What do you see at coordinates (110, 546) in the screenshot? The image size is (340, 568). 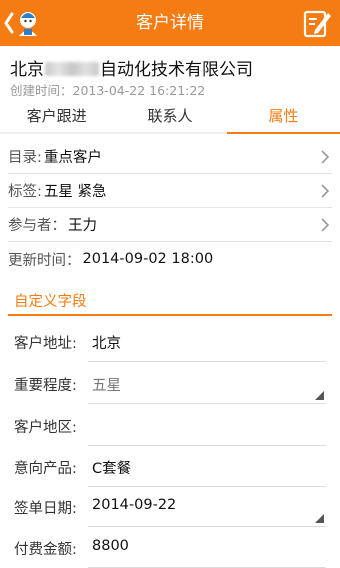 I see `amount-value: 8800` at bounding box center [110, 546].